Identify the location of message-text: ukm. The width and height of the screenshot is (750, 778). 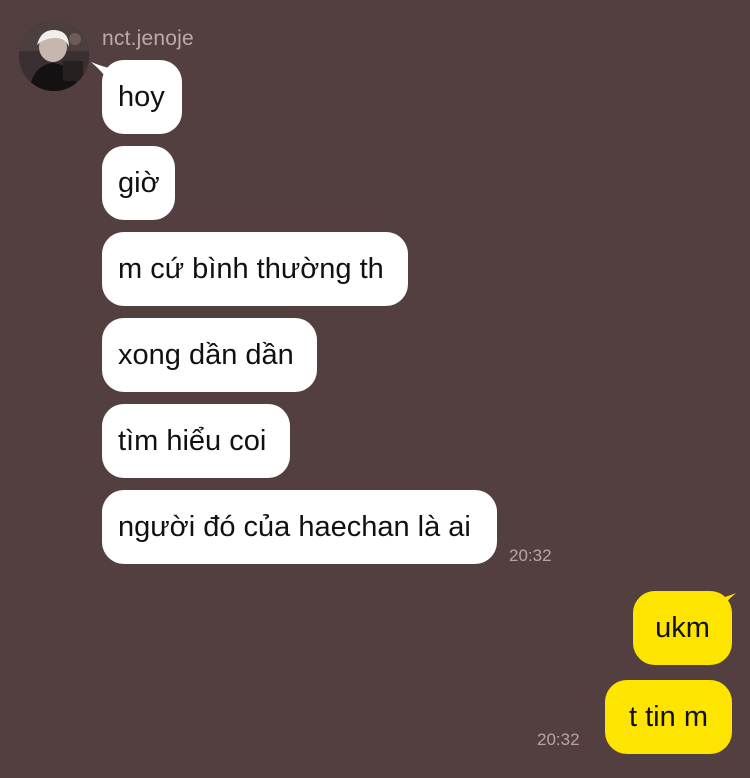
(682, 628).